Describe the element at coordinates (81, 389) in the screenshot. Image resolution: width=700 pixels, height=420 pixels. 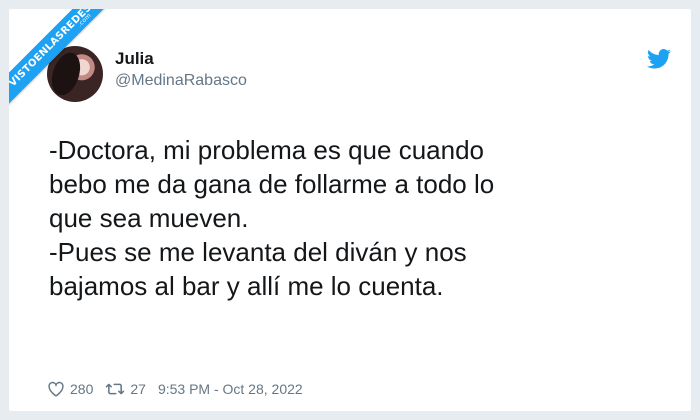
I see `like-count: 280` at that location.